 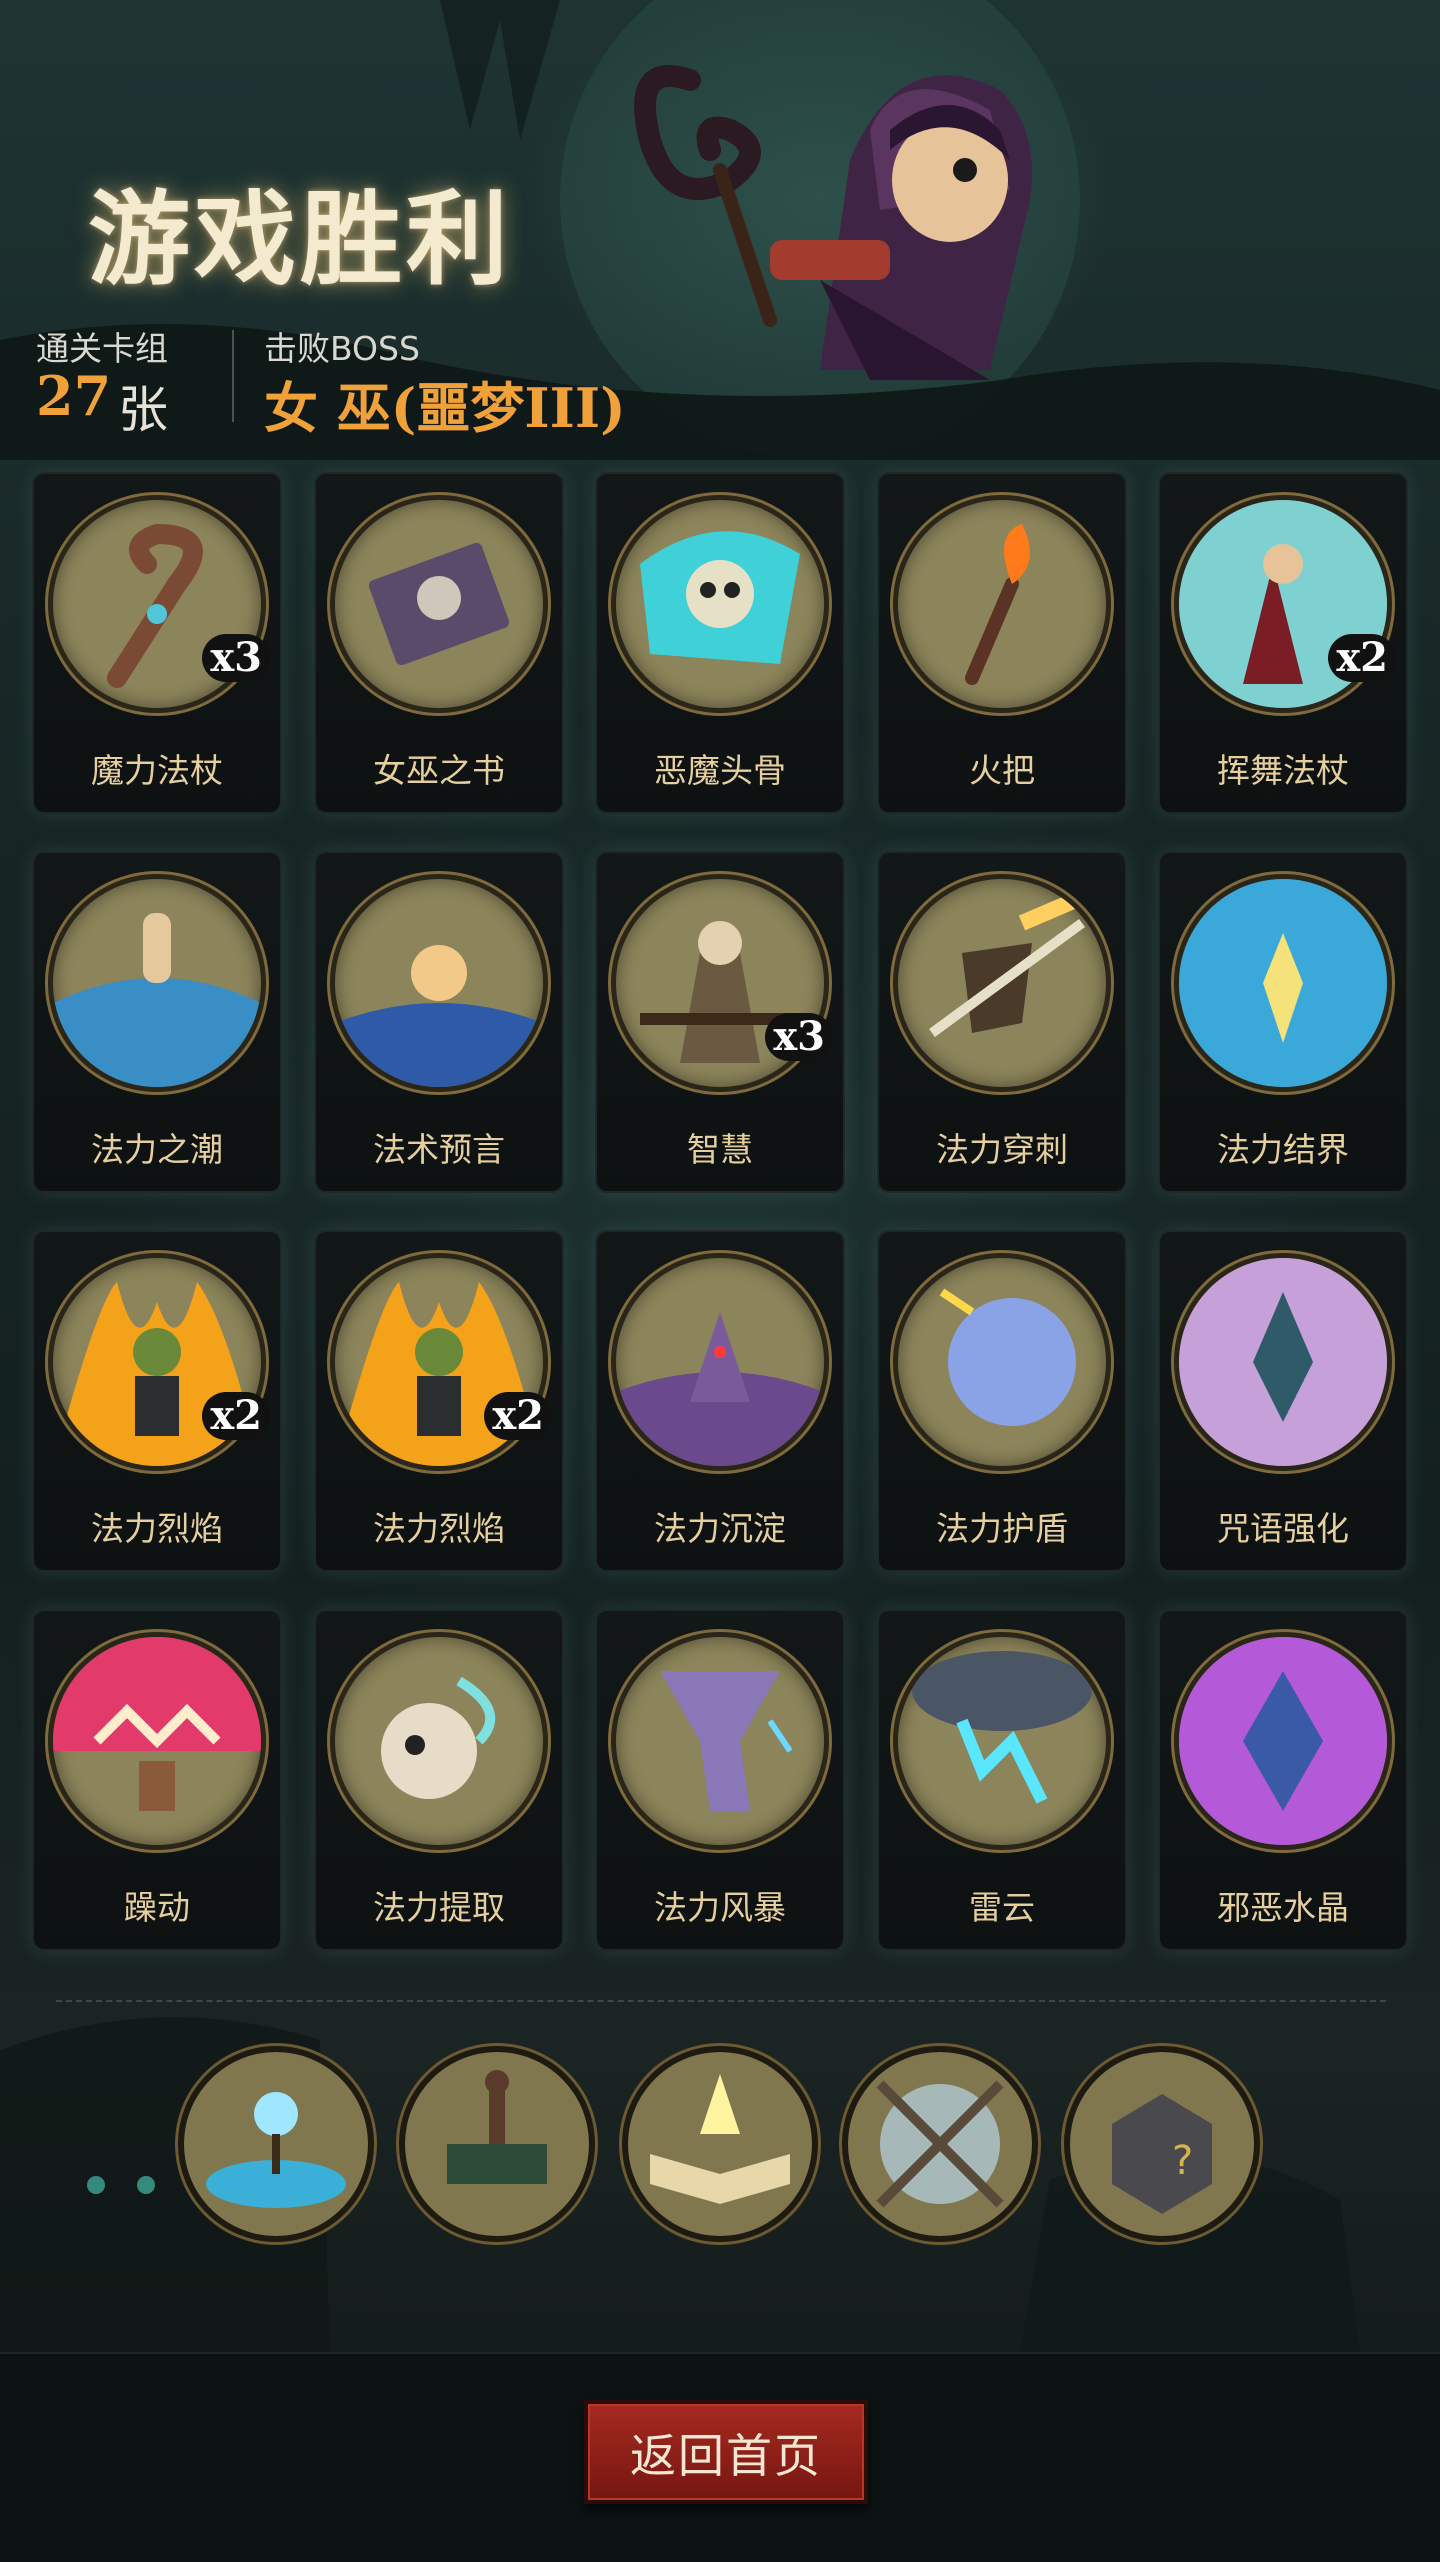 What do you see at coordinates (439, 1741) in the screenshot?
I see `skull-extract-icon` at bounding box center [439, 1741].